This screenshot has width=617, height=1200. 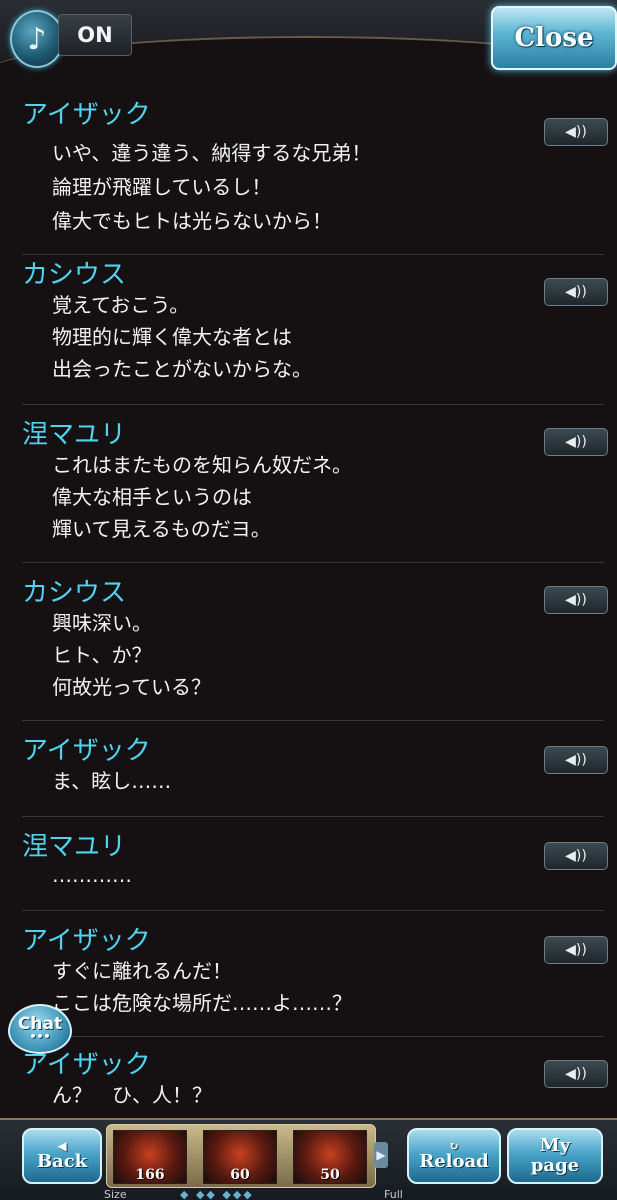 I want to click on dialogue-line: 偉大でもヒトは光らないから！, so click(x=192, y=221).